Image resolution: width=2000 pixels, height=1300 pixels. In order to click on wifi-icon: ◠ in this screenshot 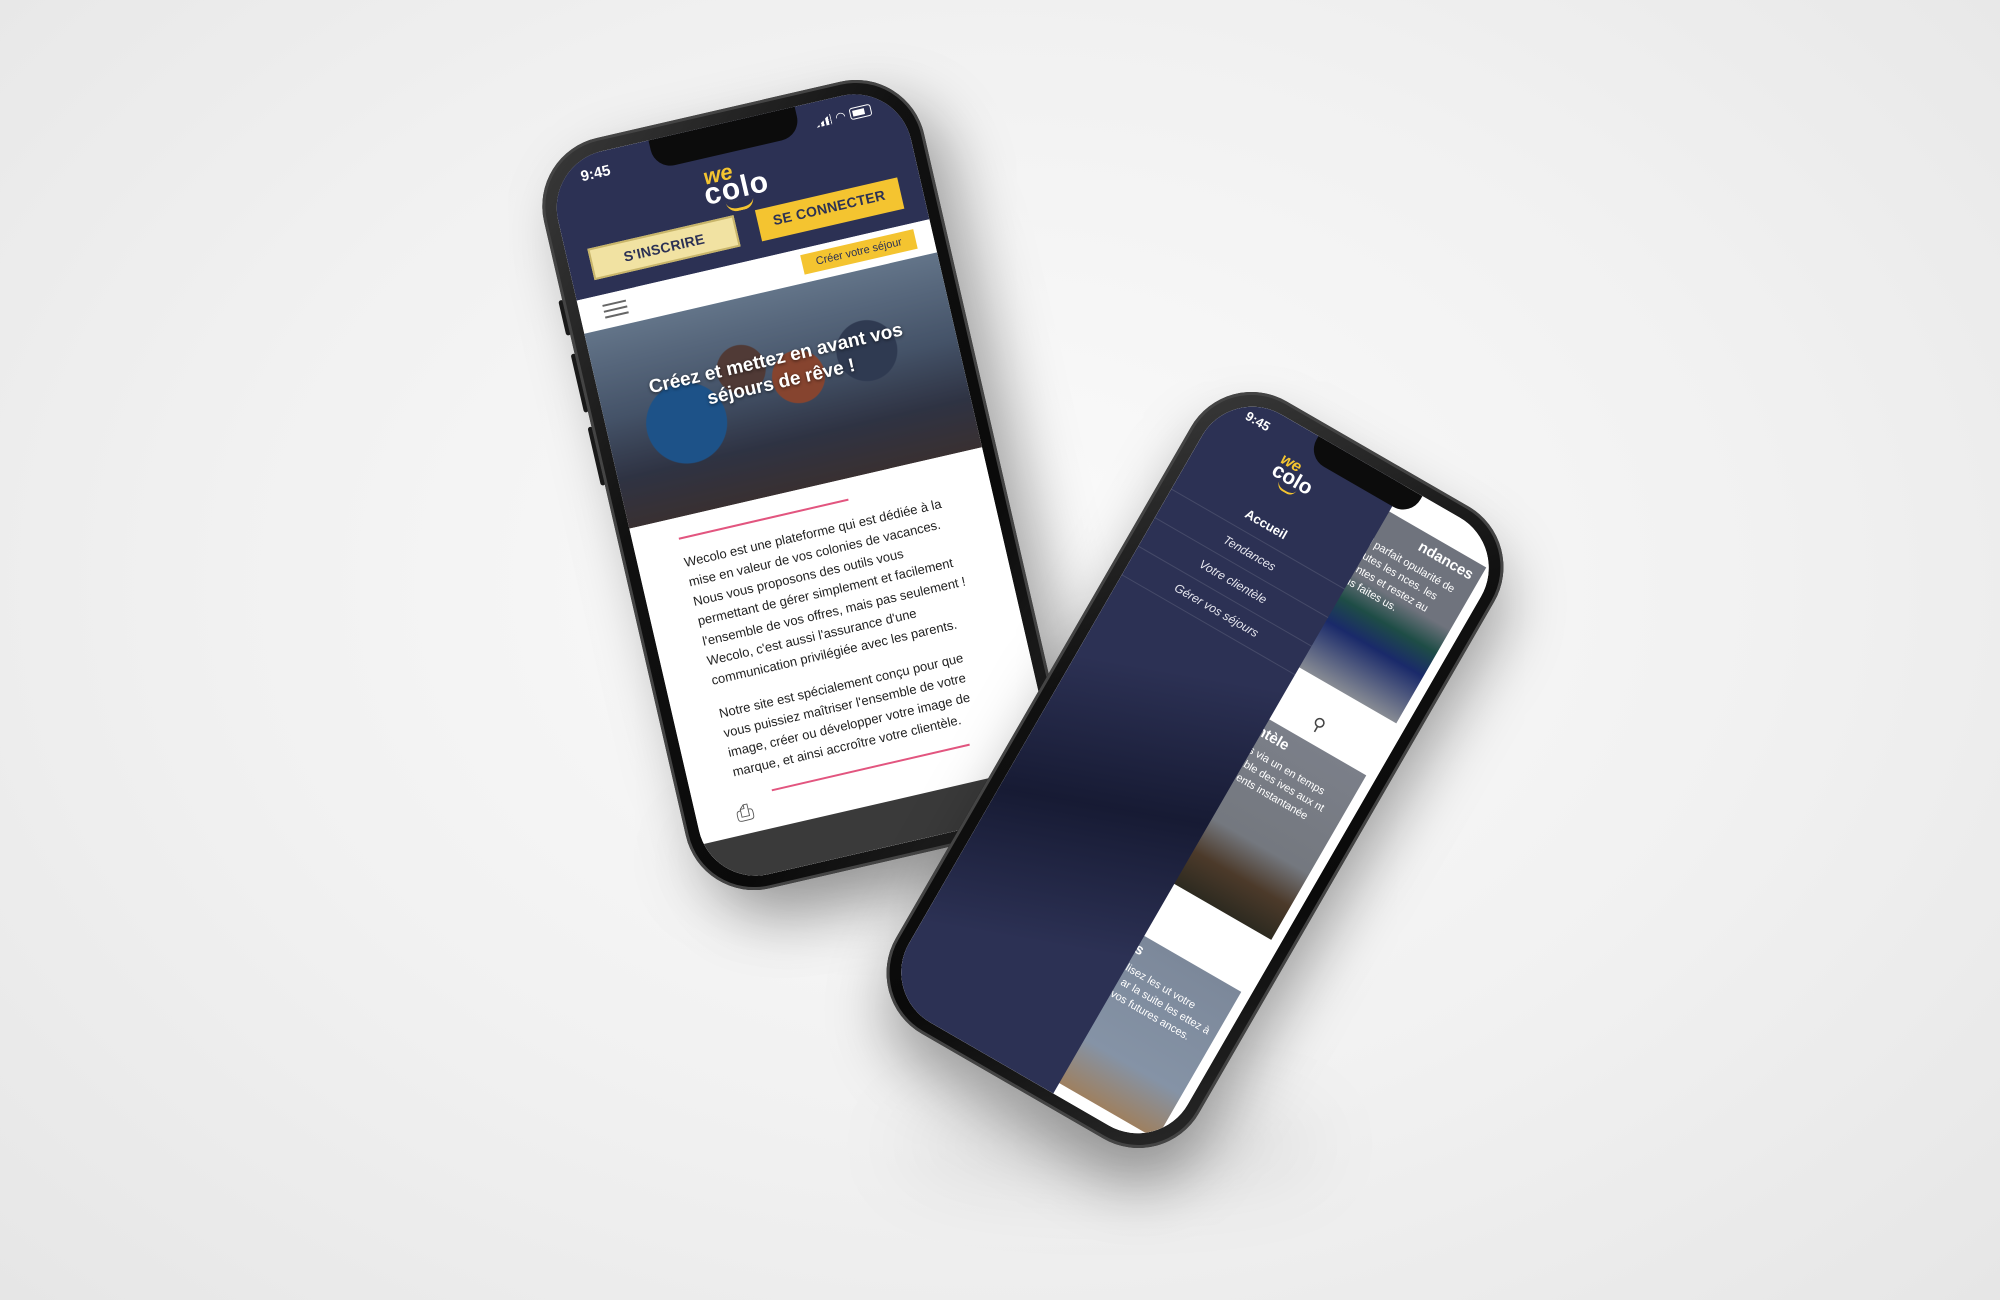, I will do `click(840, 116)`.